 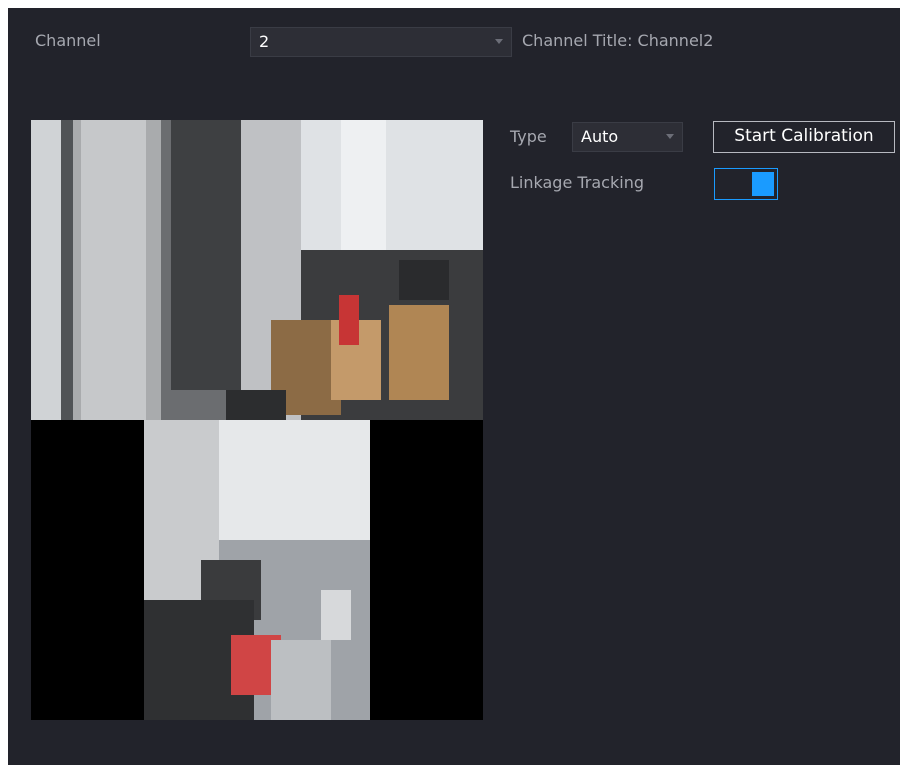 I want to click on type-select-value: Auto, so click(x=600, y=136).